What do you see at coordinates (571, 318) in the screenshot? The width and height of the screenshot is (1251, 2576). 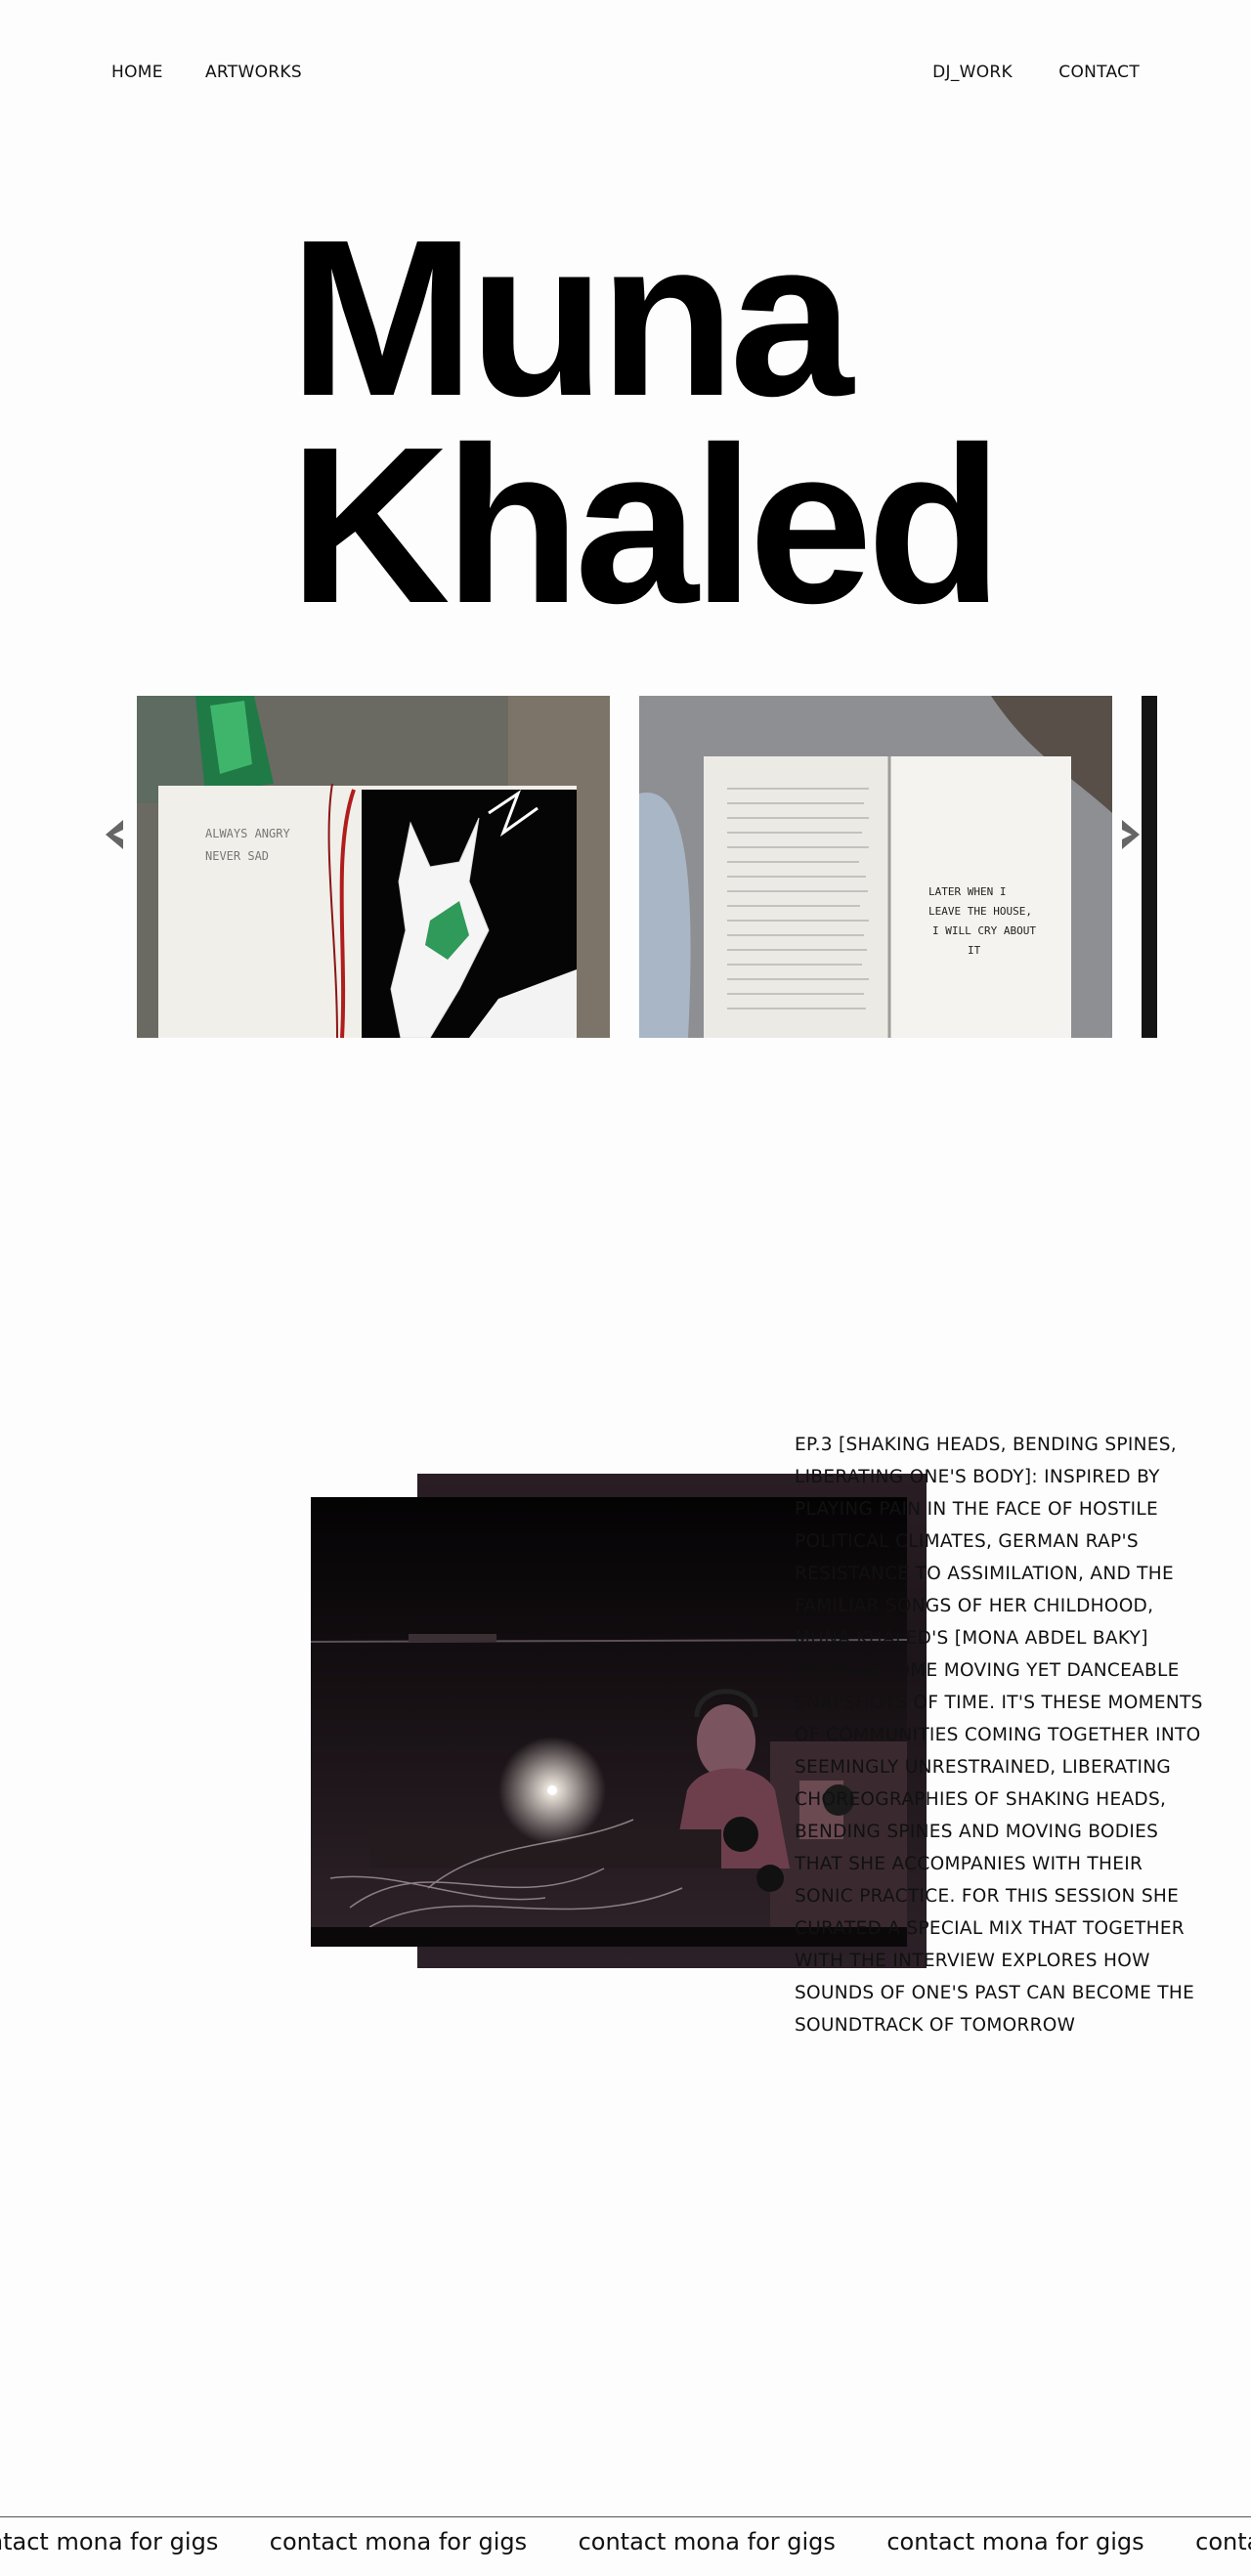 I see `title-first-name: Muna` at bounding box center [571, 318].